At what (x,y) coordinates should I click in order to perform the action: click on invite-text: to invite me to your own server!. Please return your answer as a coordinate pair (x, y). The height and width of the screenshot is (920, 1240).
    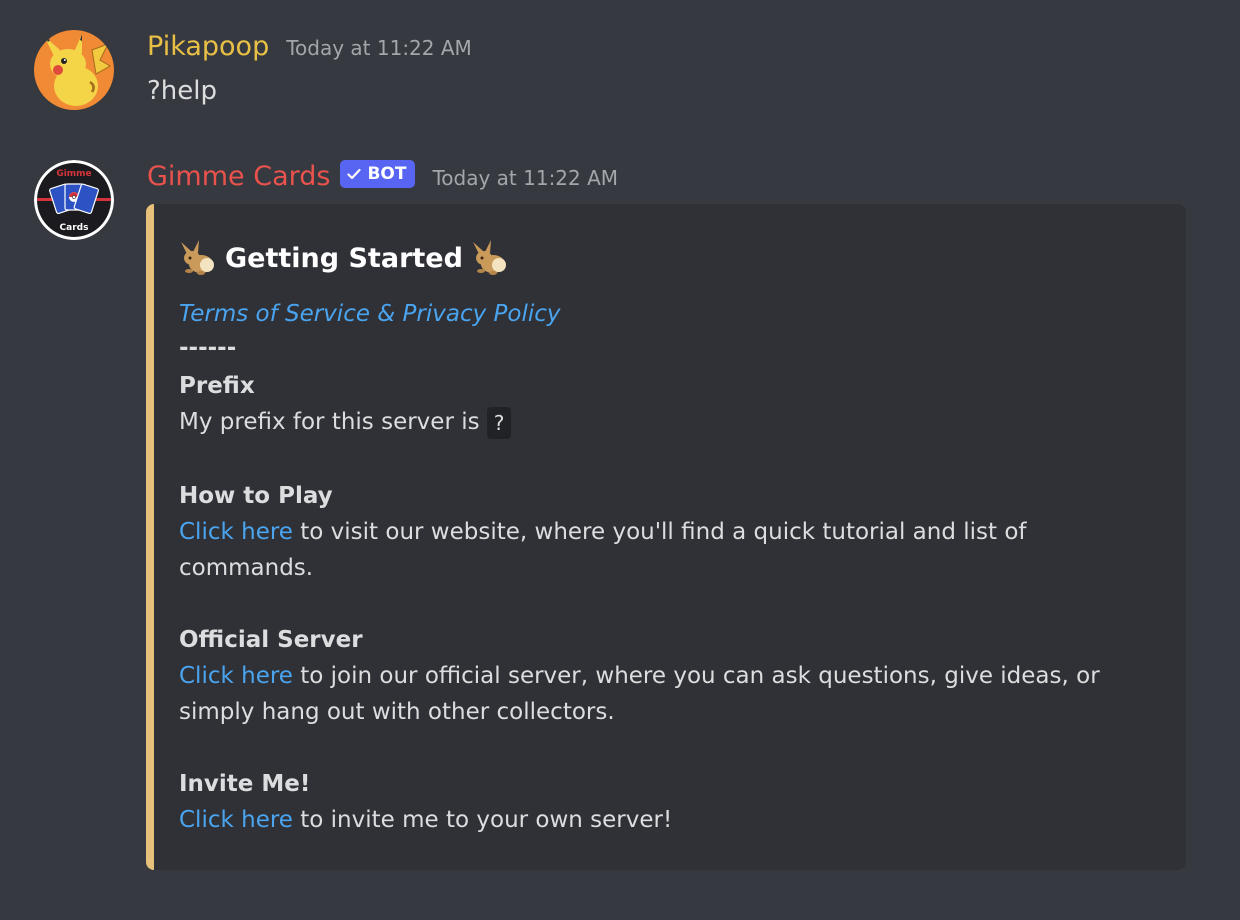
    Looking at the image, I should click on (482, 820).